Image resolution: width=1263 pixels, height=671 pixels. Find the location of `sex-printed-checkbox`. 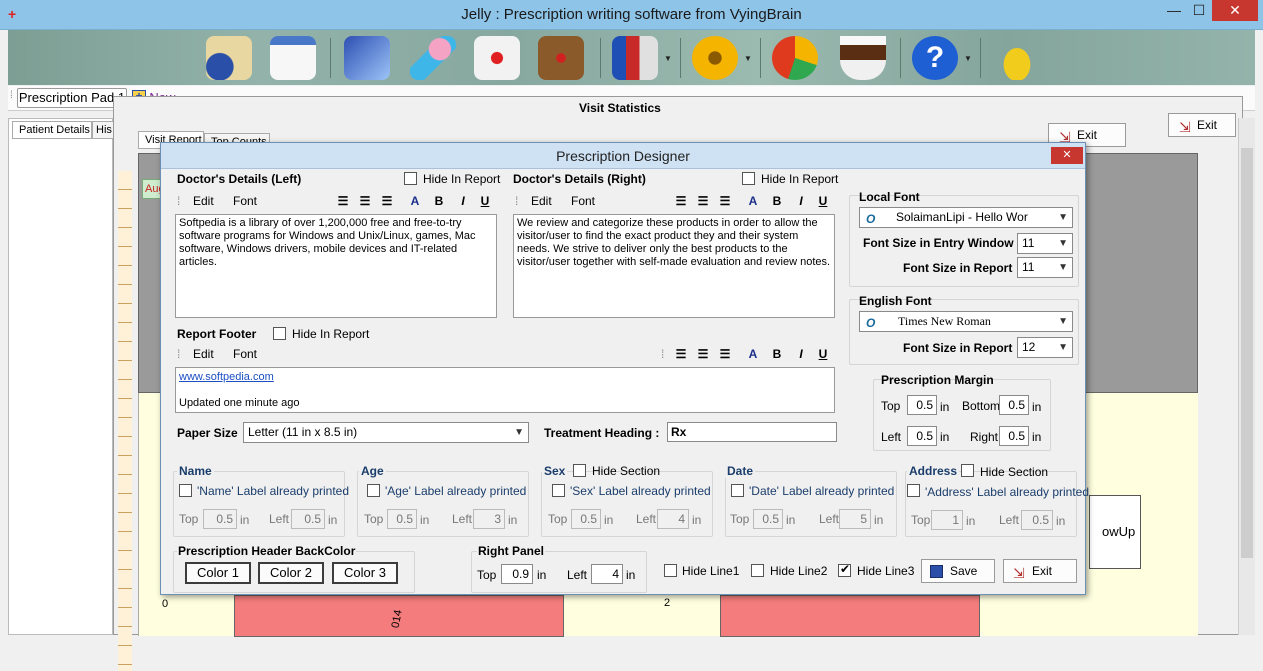

sex-printed-checkbox is located at coordinates (558, 490).